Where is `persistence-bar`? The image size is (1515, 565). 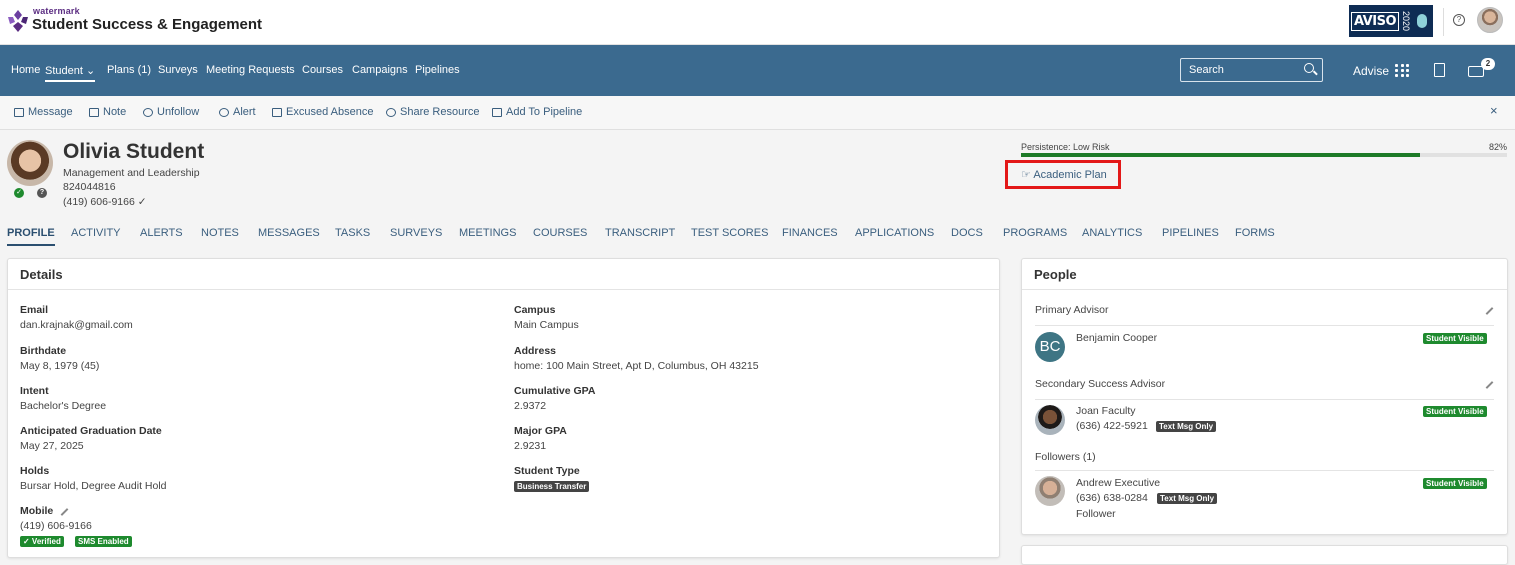 persistence-bar is located at coordinates (1264, 155).